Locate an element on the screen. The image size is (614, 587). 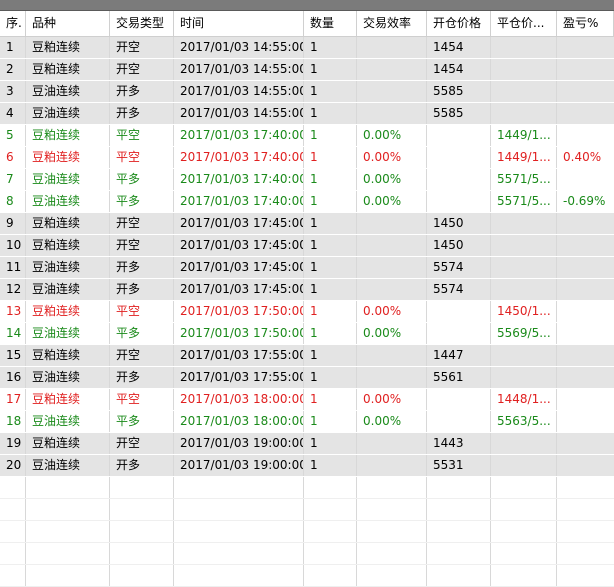
cell-index: 1 is located at coordinates (13, 47).